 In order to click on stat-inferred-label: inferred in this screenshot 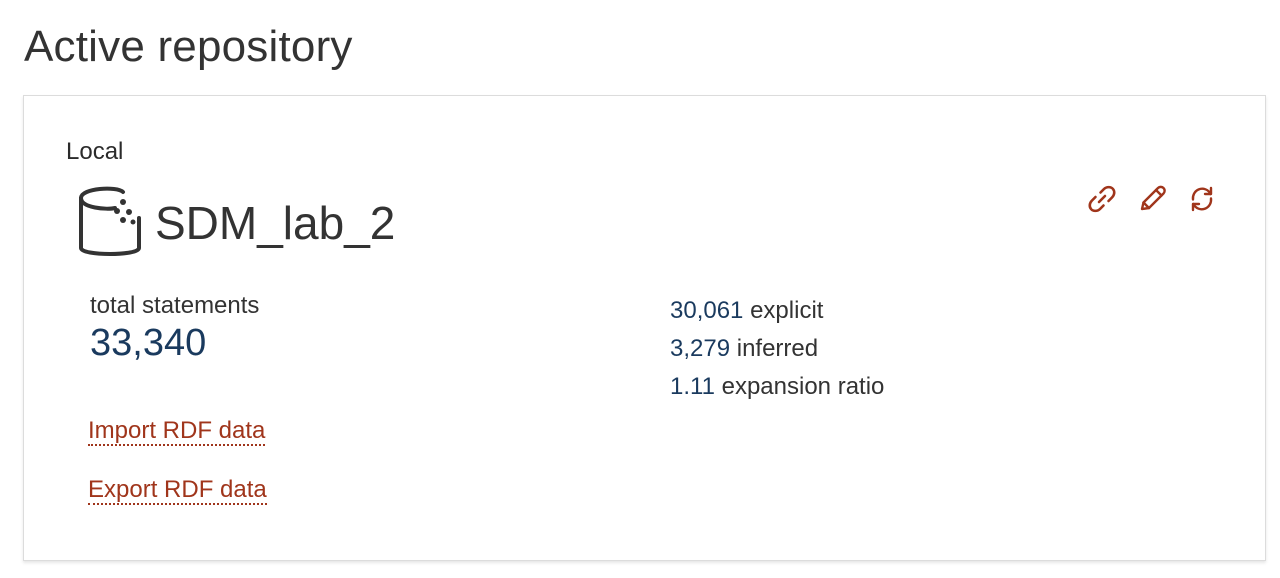, I will do `click(777, 348)`.